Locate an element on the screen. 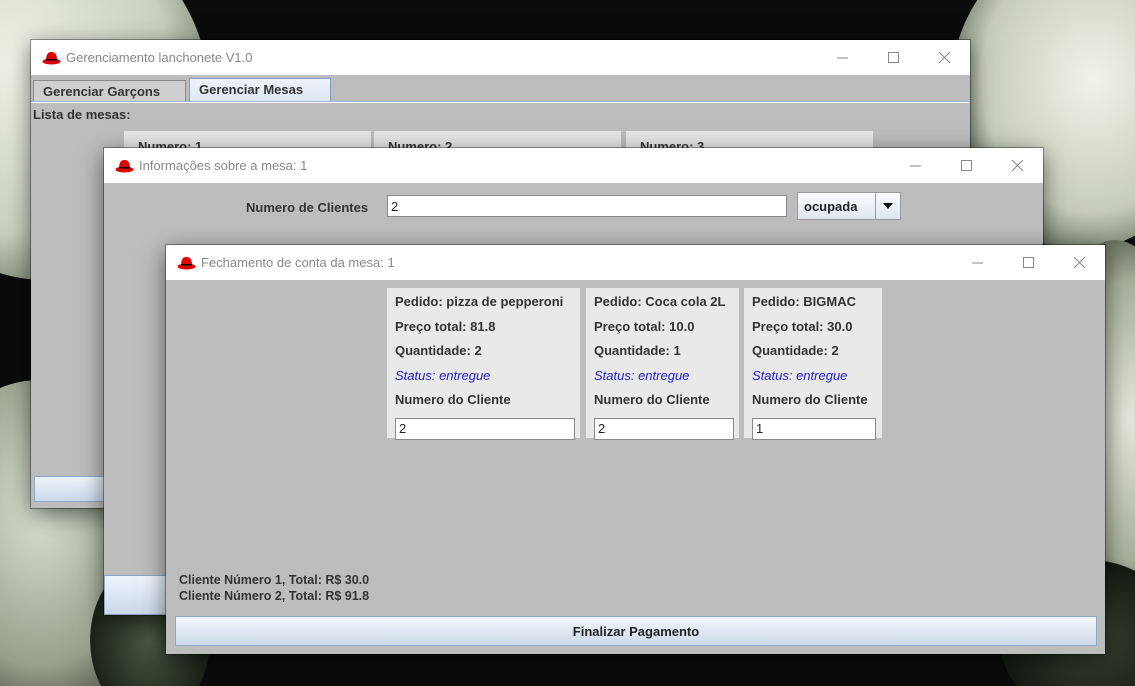 The width and height of the screenshot is (1135, 686). triangle-down-icon is located at coordinates (887, 206).